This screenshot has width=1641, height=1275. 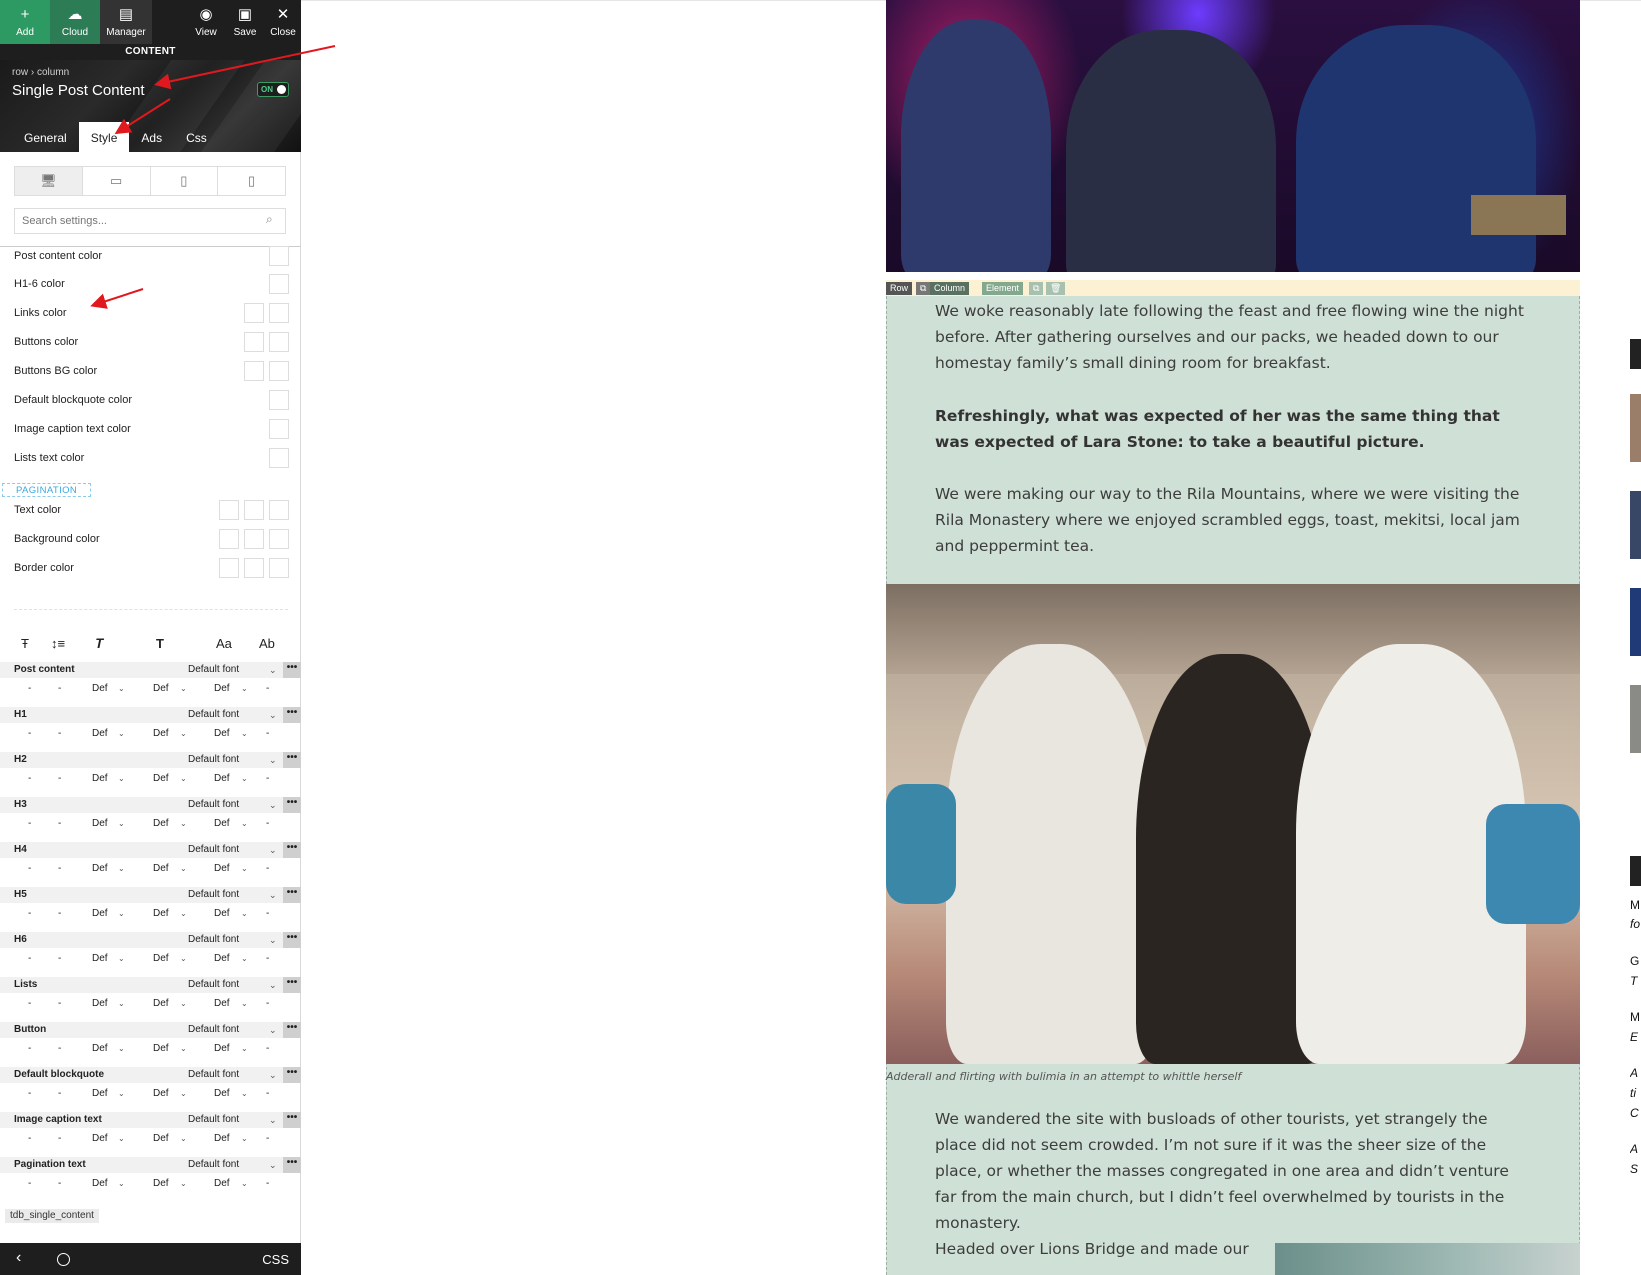 I want to click on css-button: CSS, so click(x=275, y=1259).